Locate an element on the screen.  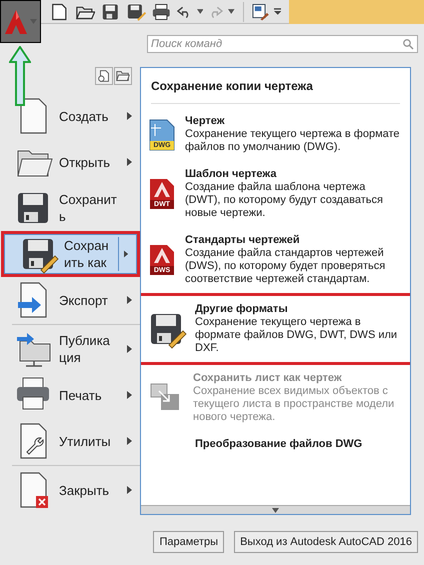
undo-dropdown-icon is located at coordinates (200, 11).